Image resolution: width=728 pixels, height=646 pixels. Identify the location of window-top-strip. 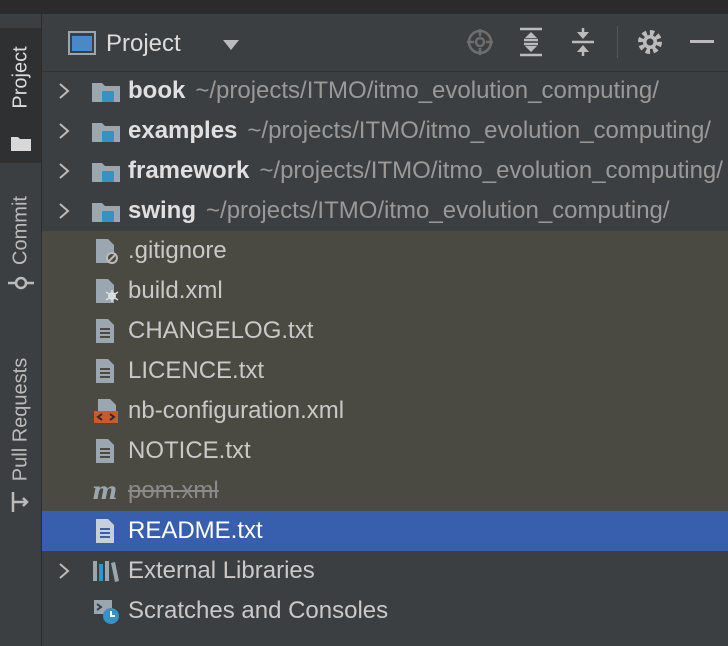
(364, 7).